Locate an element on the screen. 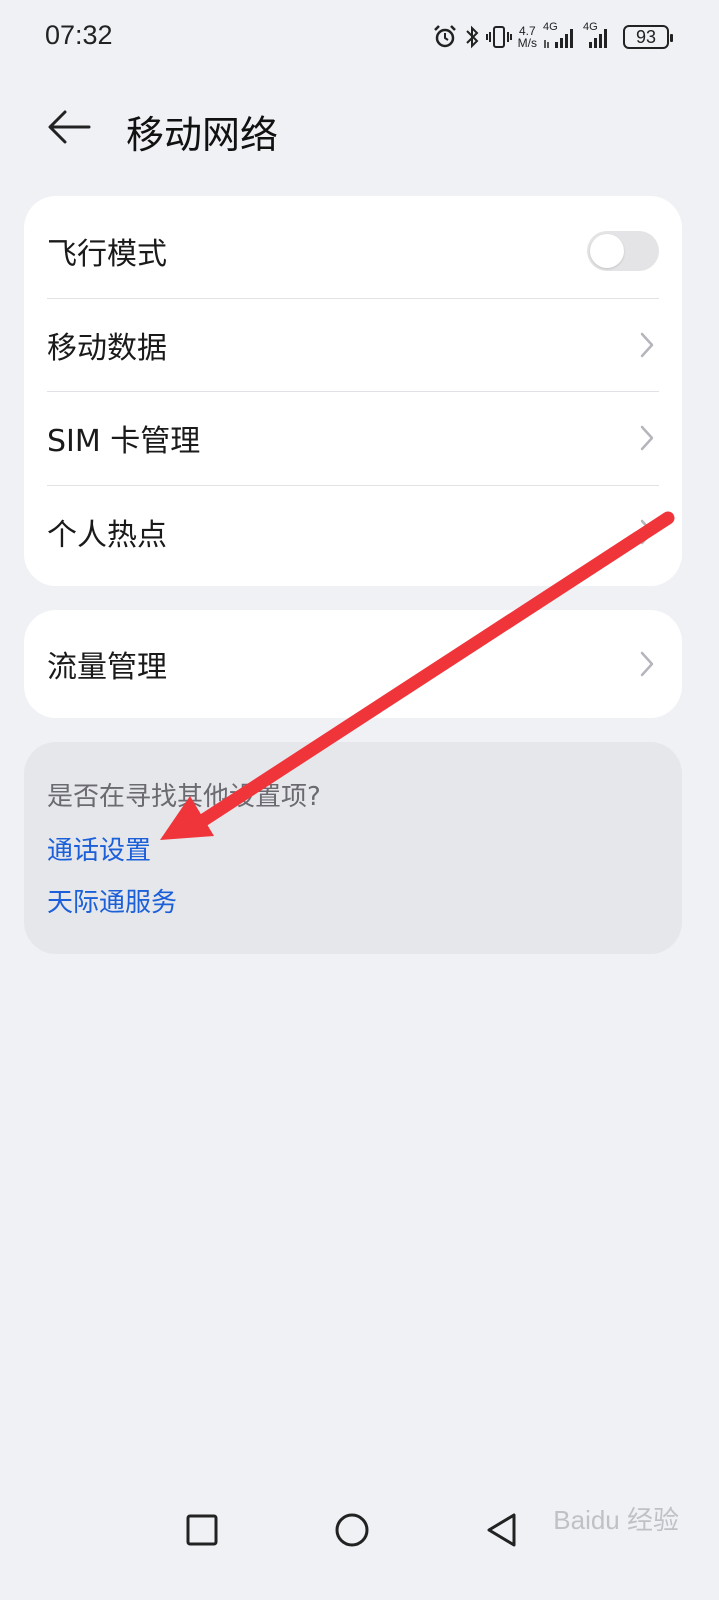 Image resolution: width=719 pixels, height=1600 pixels. net-speed: 4.7 M/s is located at coordinates (527, 37).